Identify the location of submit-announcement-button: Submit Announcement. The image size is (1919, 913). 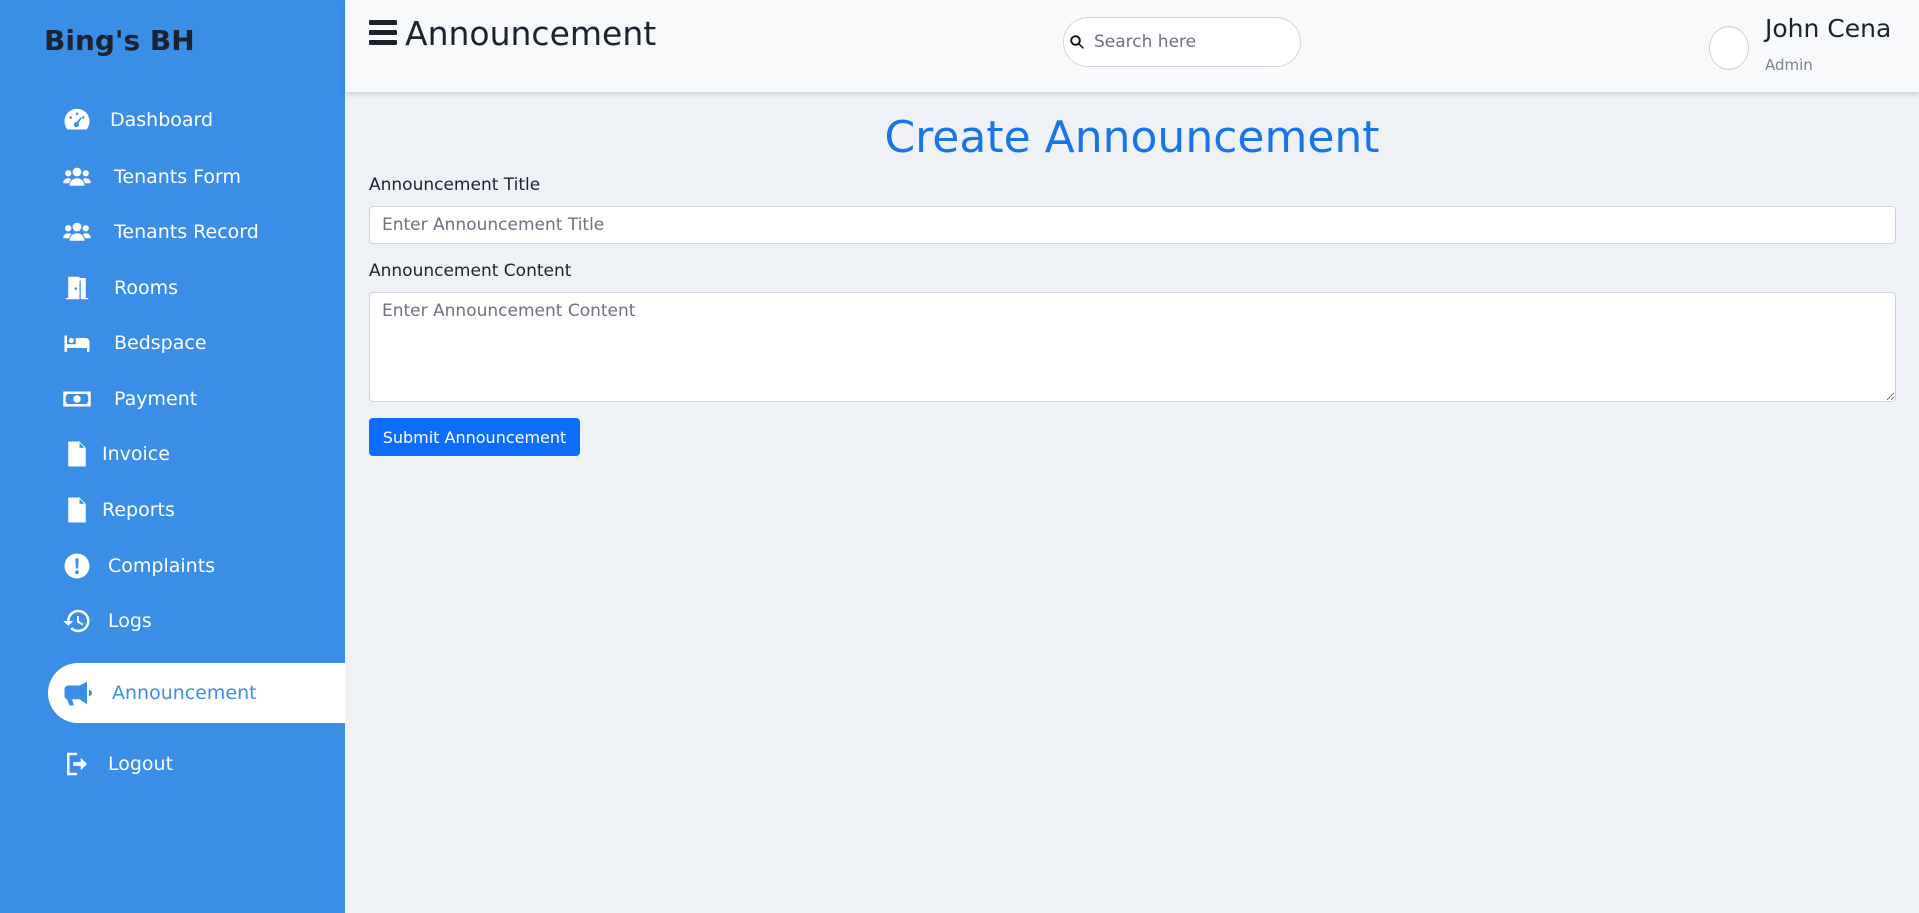
(474, 437).